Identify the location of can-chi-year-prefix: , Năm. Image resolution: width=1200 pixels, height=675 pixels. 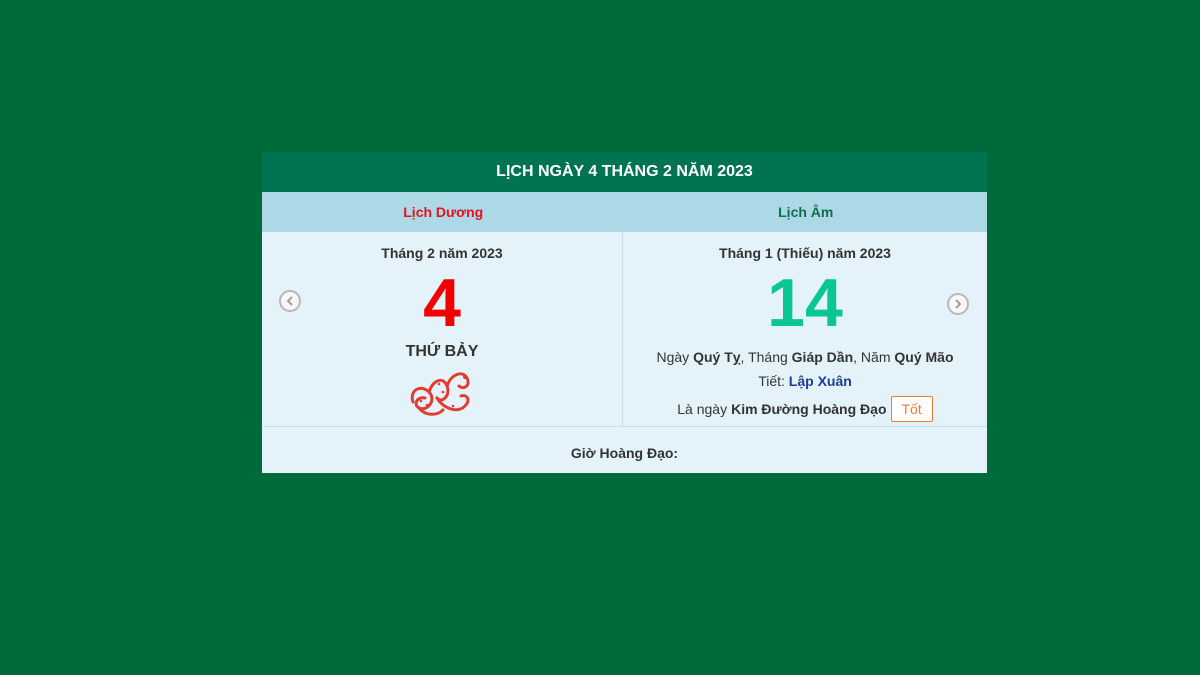
(872, 357).